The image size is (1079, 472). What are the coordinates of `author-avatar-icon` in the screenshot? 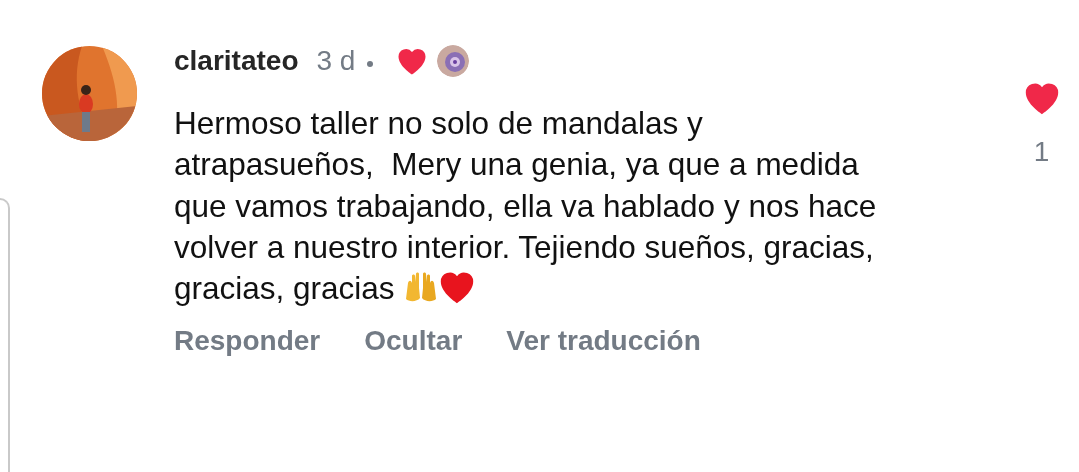 It's located at (453, 61).